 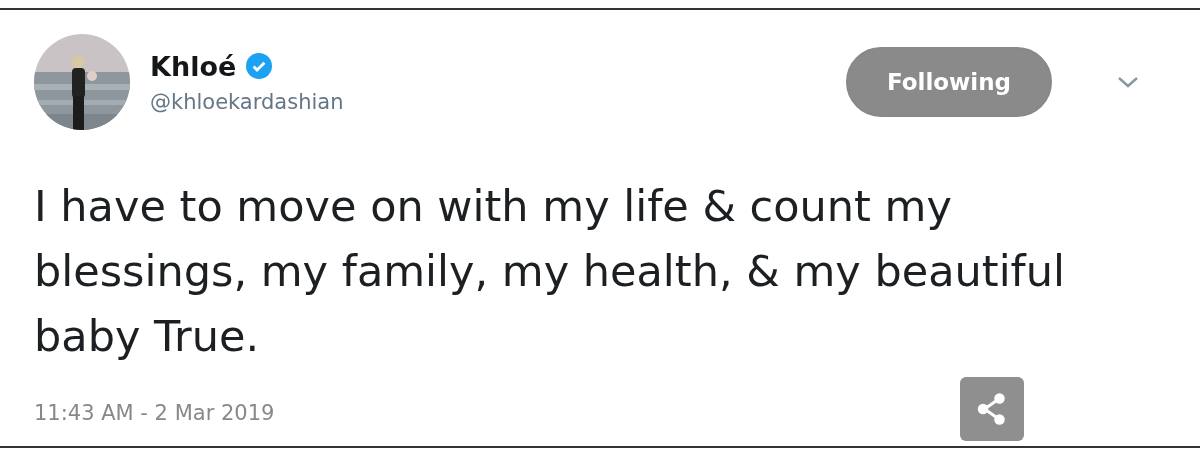 I want to click on author-handle: @khloekardashian, so click(x=488, y=101).